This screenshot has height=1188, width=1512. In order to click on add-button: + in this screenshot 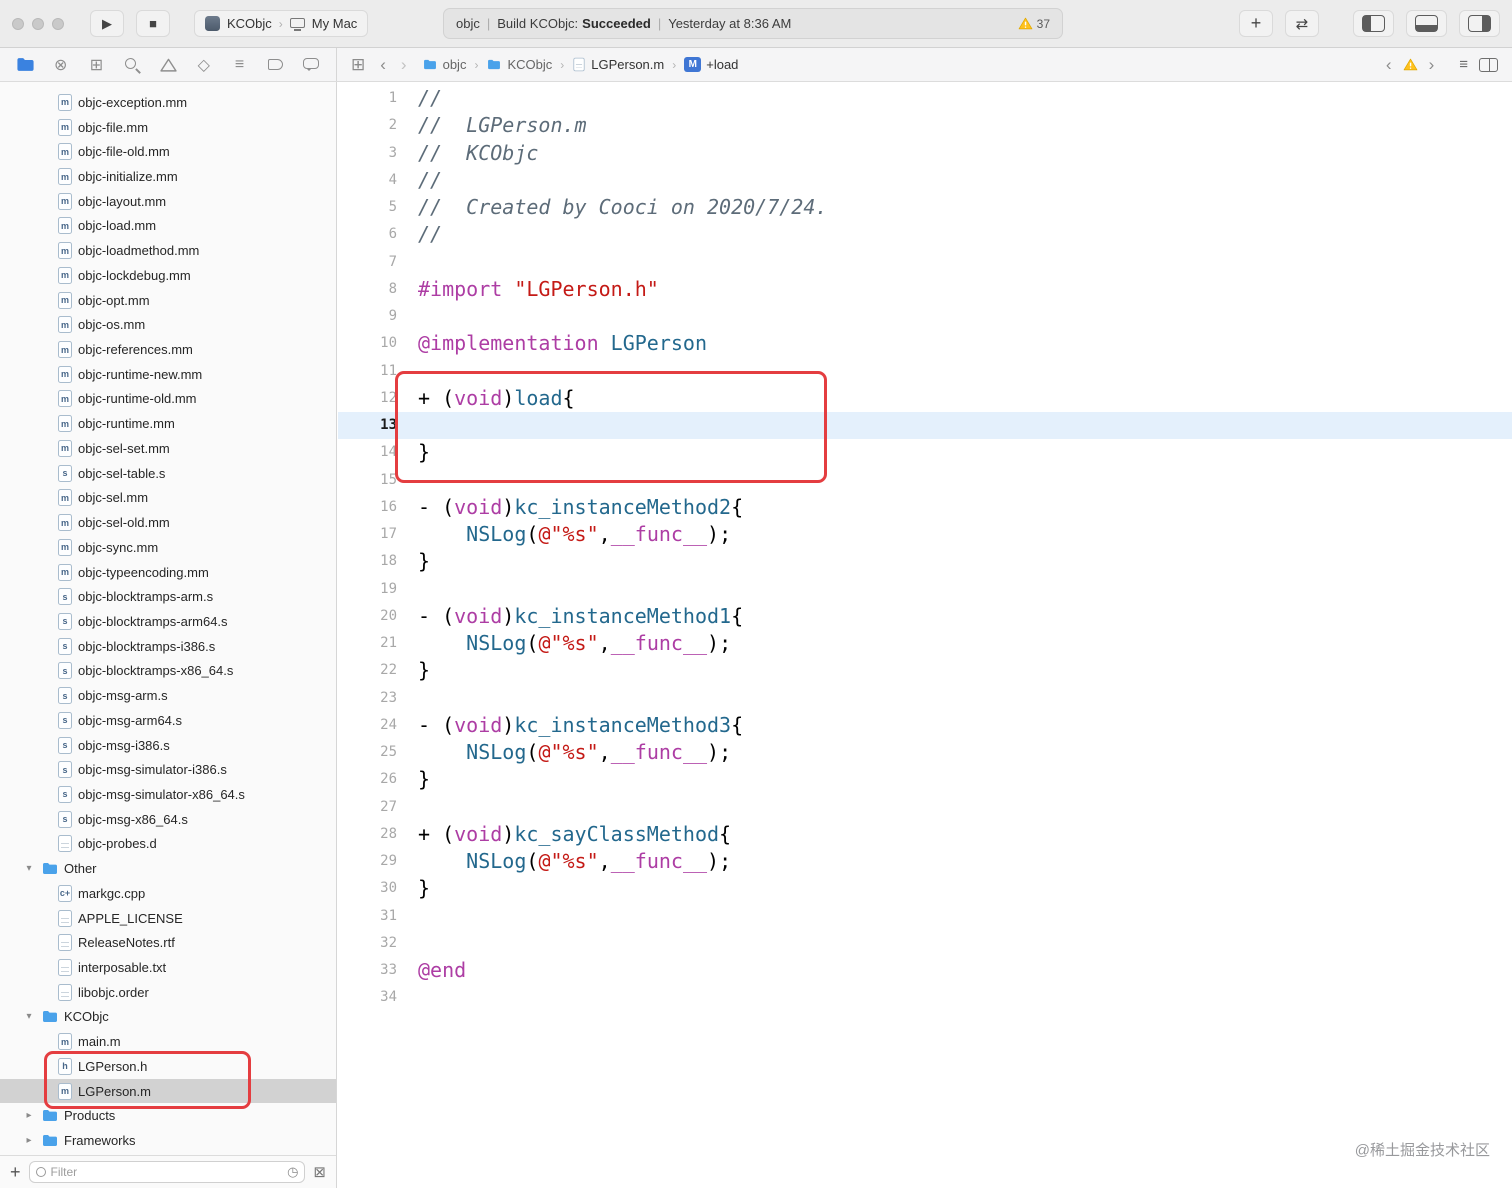, I will do `click(15, 1172)`.